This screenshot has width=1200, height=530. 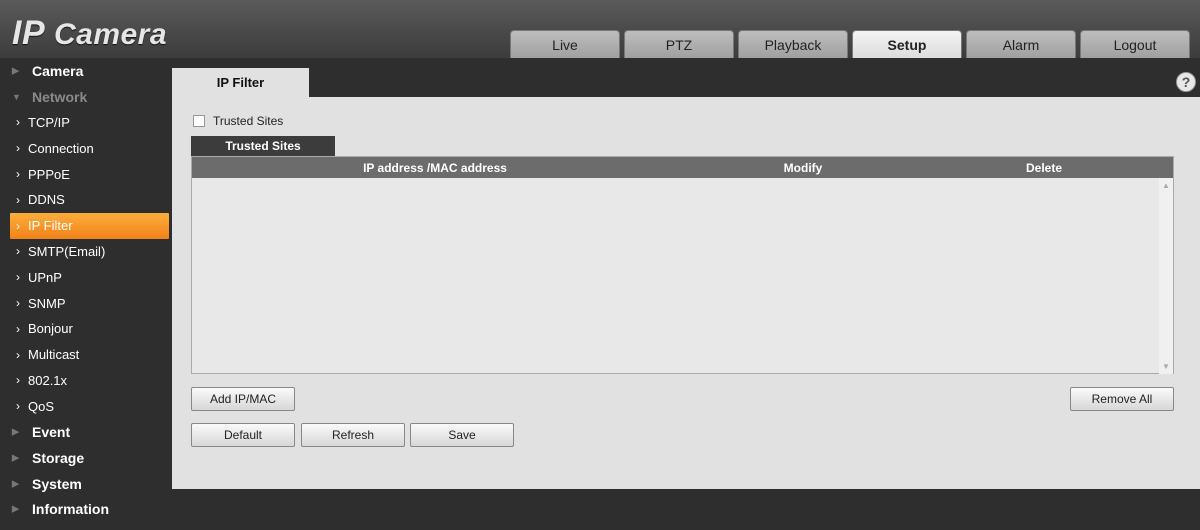 I want to click on sidebar-item-label: QoS, so click(x=41, y=406).